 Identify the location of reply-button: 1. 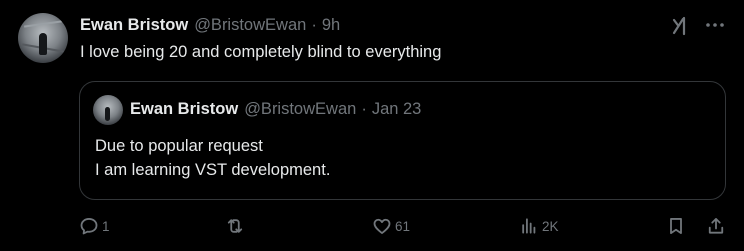
(94, 226).